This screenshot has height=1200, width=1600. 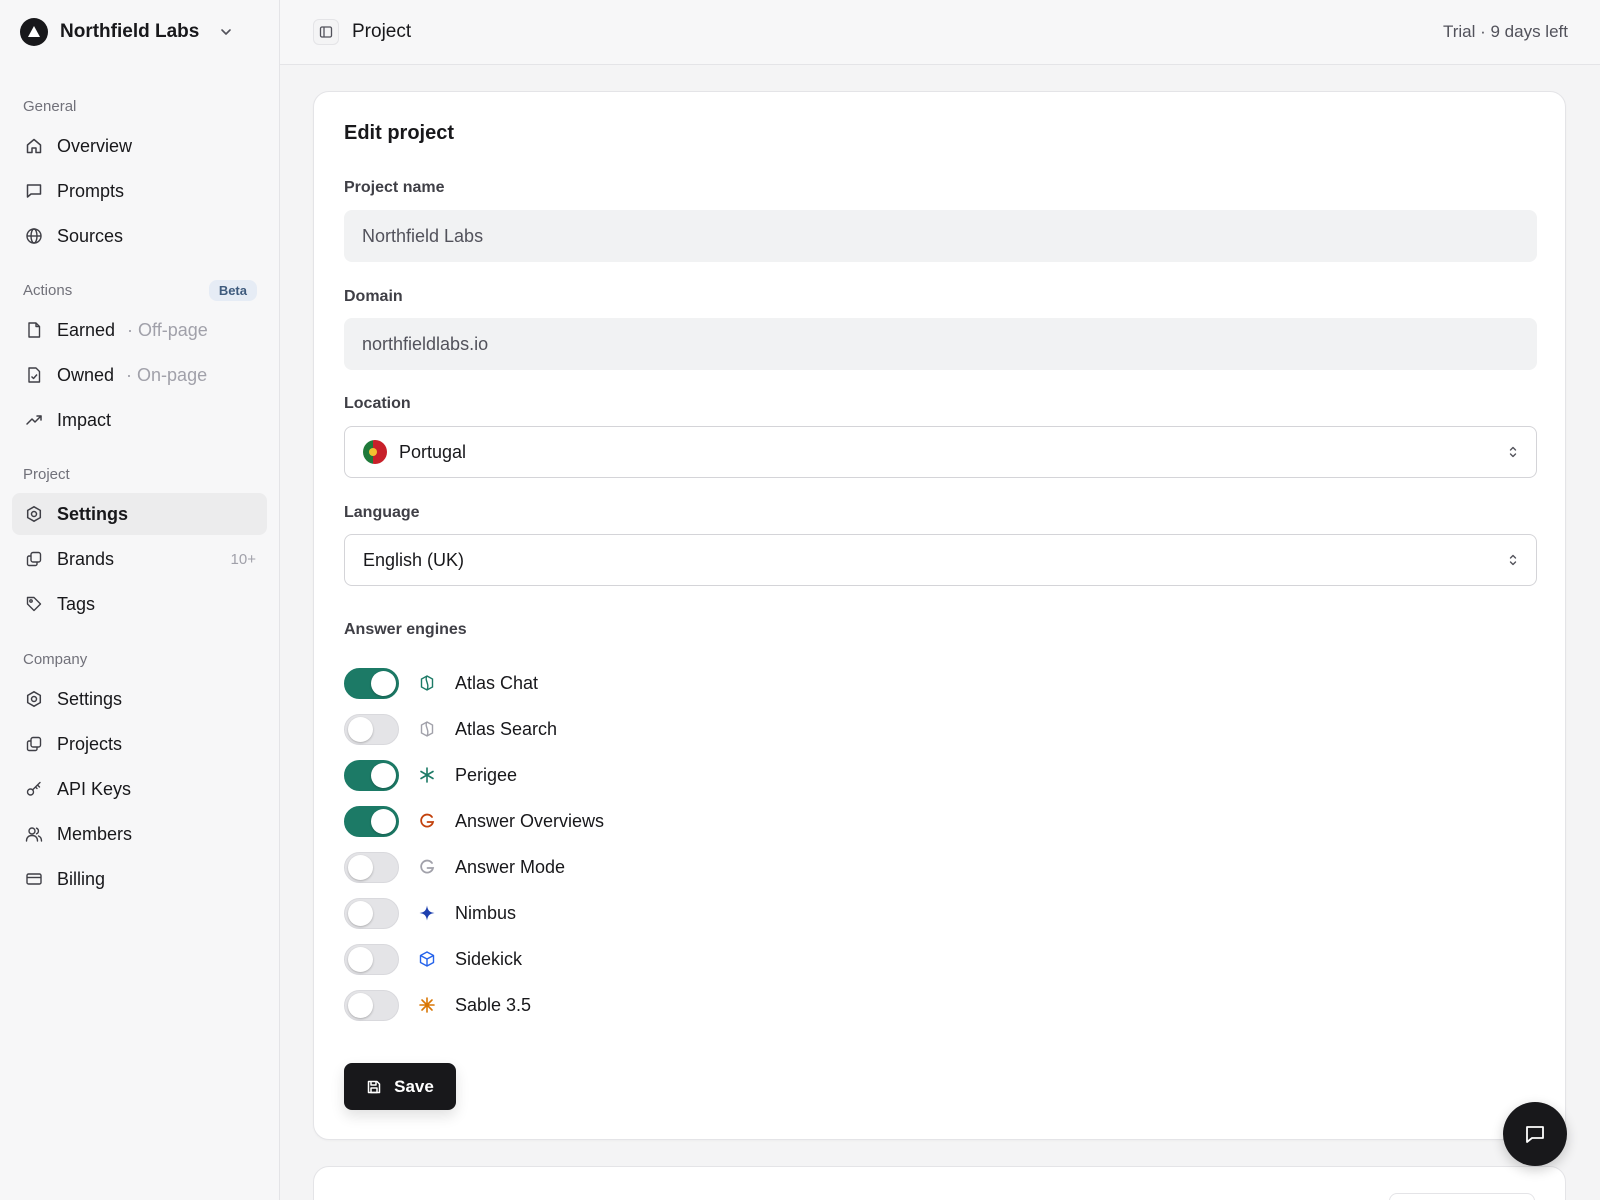 What do you see at coordinates (1462, 1196) in the screenshot?
I see `secondary-card-button` at bounding box center [1462, 1196].